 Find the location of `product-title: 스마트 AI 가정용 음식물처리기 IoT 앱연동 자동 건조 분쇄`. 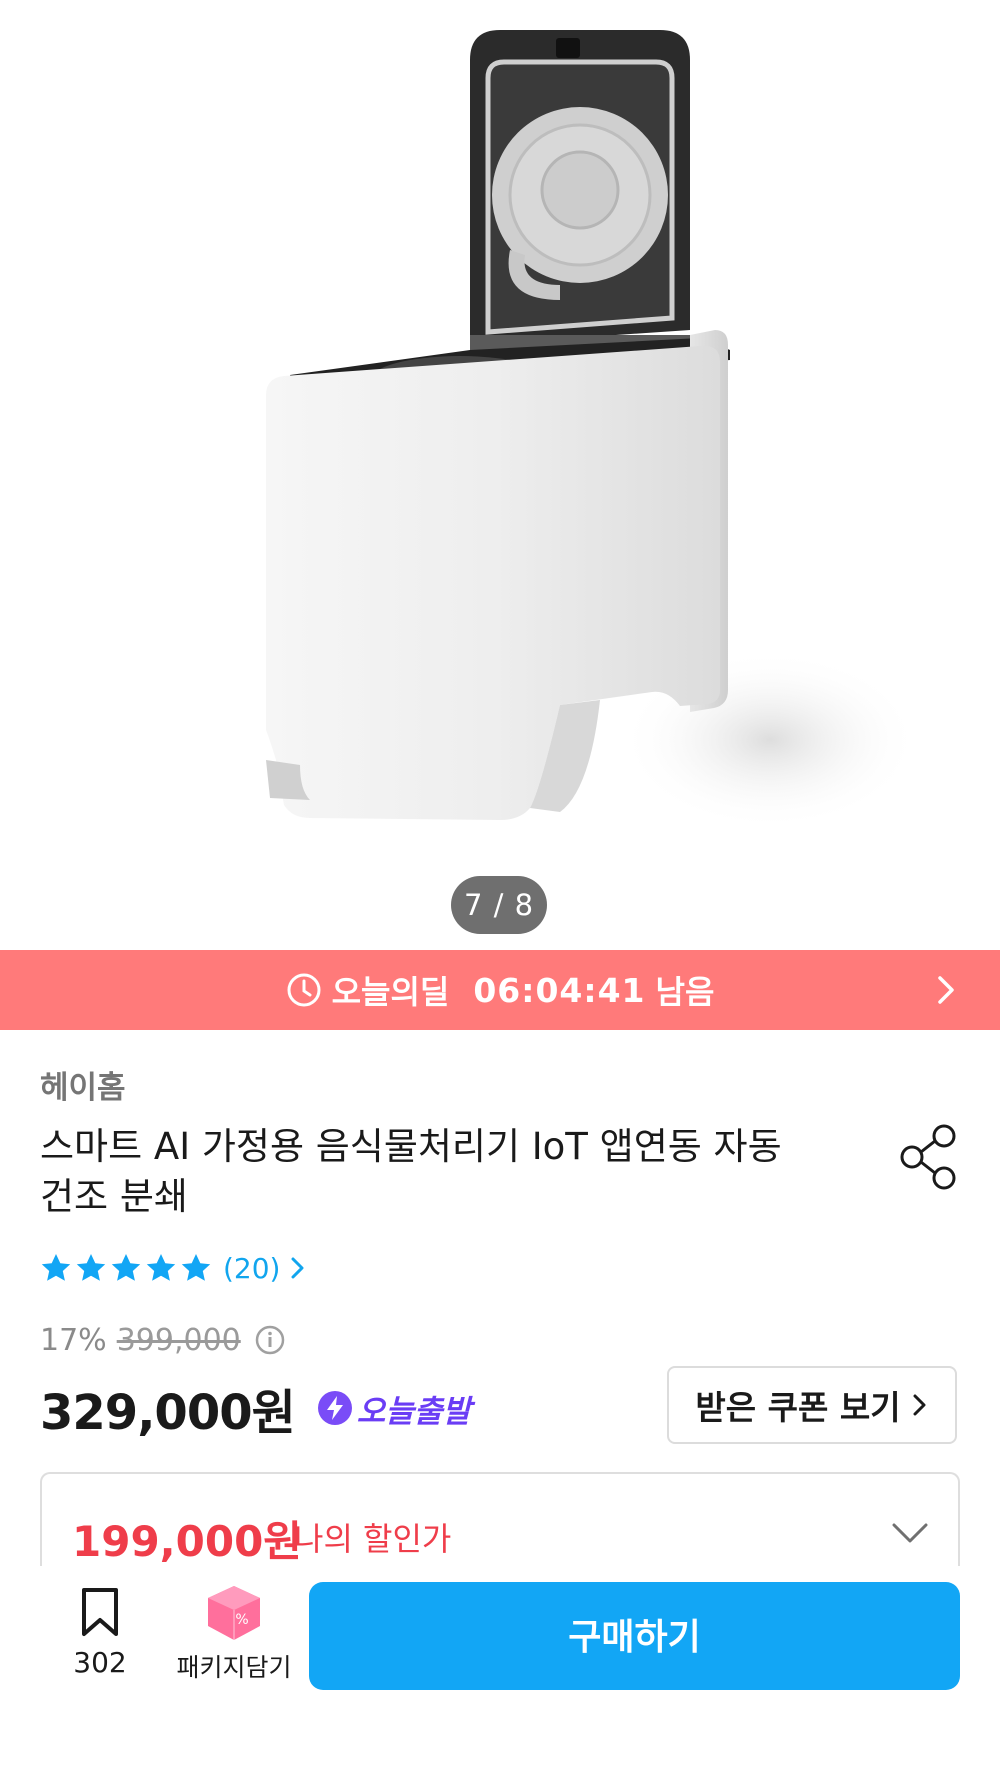

product-title: 스마트 AI 가정용 음식물처리기 IoT 앱연동 자동 건조 분쇄 is located at coordinates (411, 1171).